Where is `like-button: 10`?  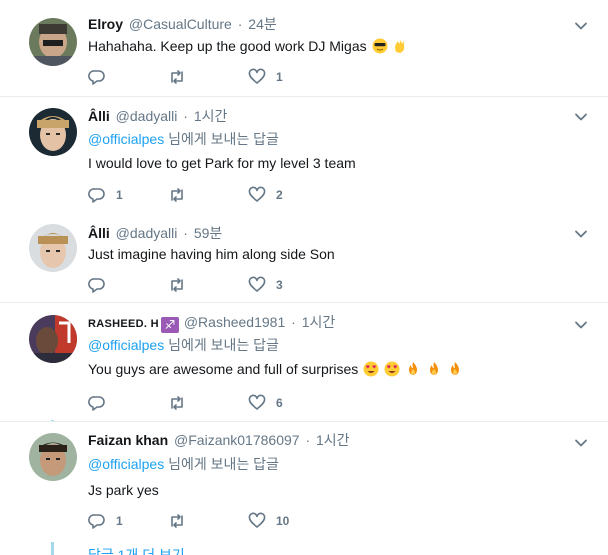
like-button: 10 is located at coordinates (268, 521).